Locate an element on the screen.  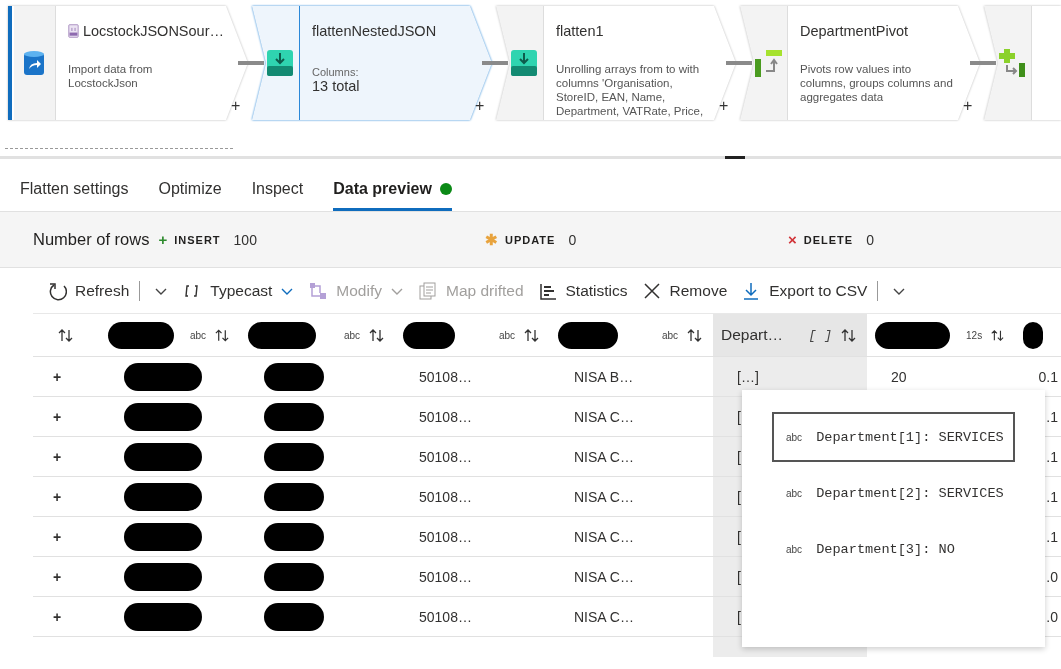
node-description: Unrolling arrays from to with columns 'Organisation, StoreID, EAN, Name, Department, VATRate, Price, is located at coordinates (630, 90).